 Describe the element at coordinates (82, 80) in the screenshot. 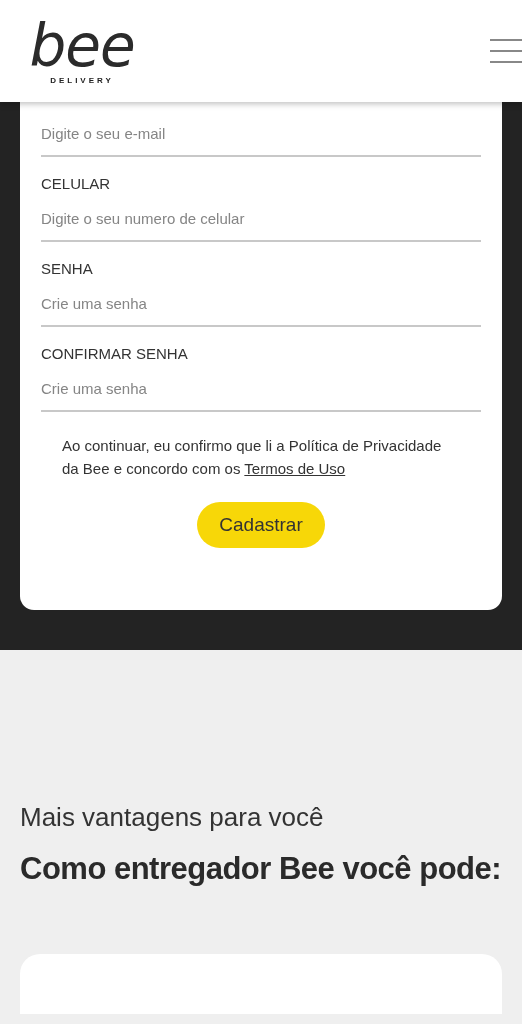

I see `logo-subtitle: DELIVERY` at that location.